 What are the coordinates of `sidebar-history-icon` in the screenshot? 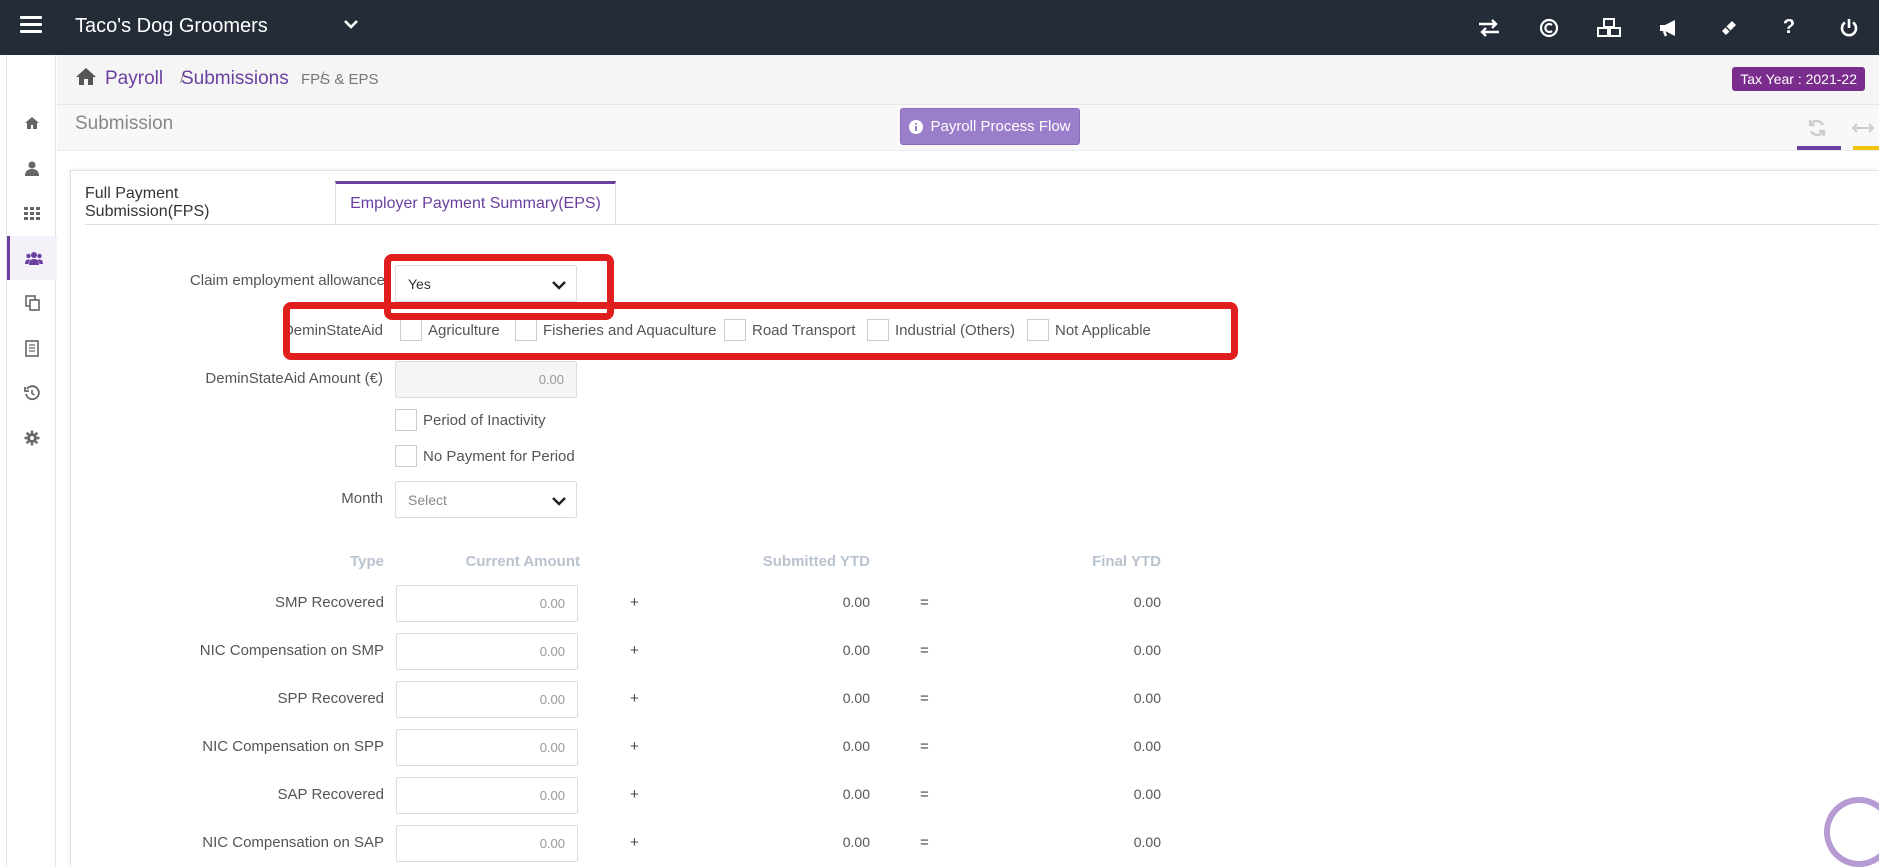 It's located at (32, 393).